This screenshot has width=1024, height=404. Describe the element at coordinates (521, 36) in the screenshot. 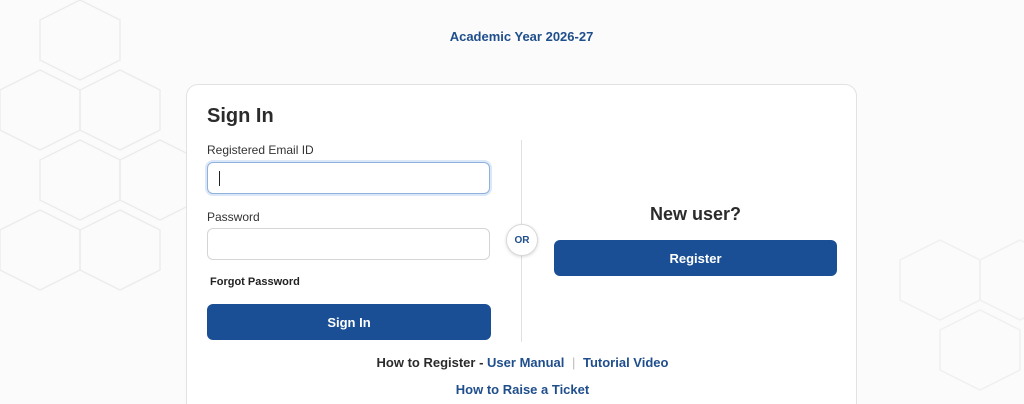

I see `academic-year-heading: Academic Year 2026-27` at that location.